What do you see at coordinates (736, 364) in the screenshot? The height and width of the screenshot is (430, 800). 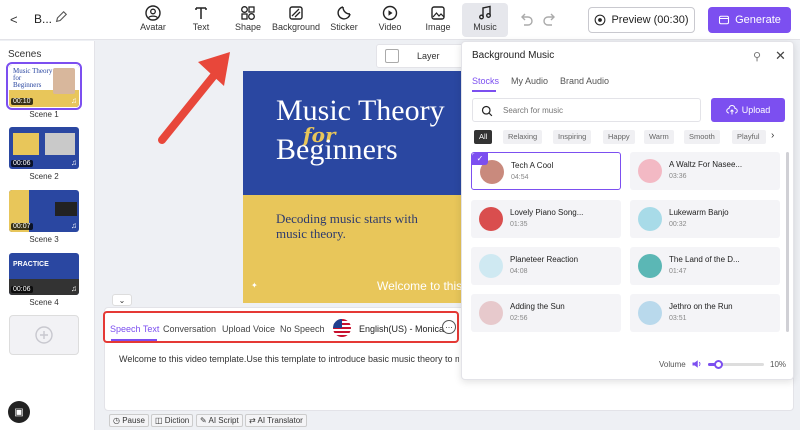 I see `volume-slider` at bounding box center [736, 364].